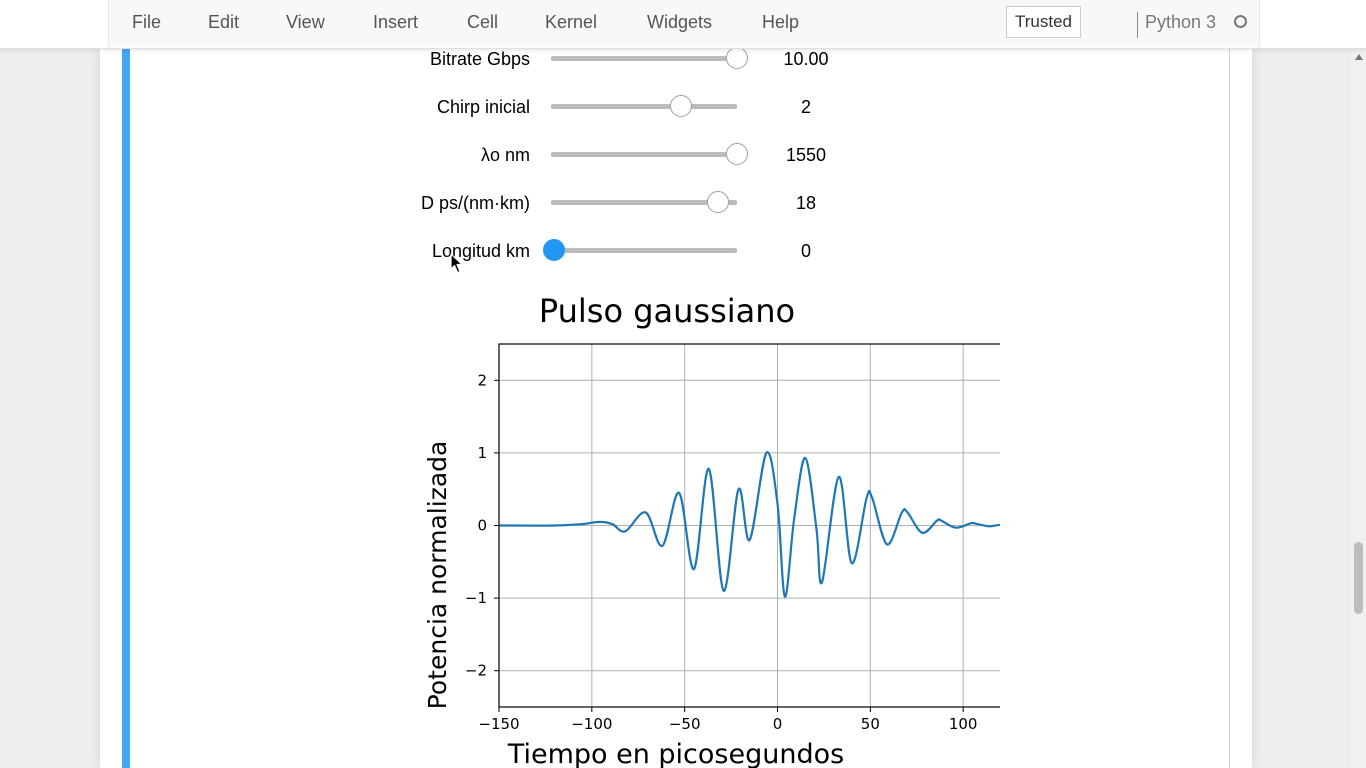 The width and height of the screenshot is (1366, 768). Describe the element at coordinates (806, 59) in the screenshot. I see `slider-value: 10.00` at that location.